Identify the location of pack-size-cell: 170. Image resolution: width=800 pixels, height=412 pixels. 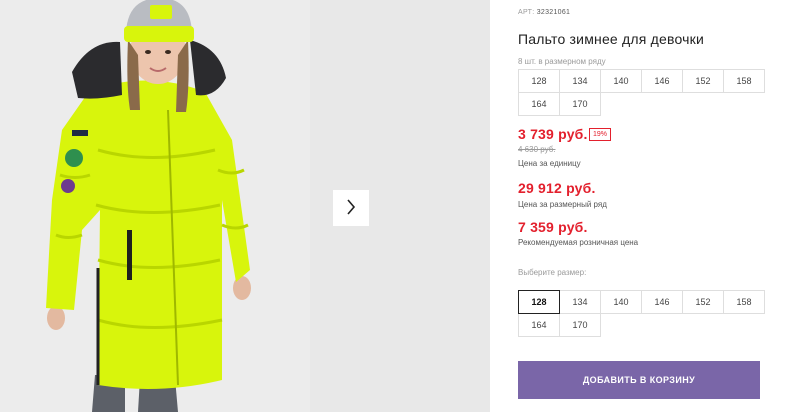
(580, 104).